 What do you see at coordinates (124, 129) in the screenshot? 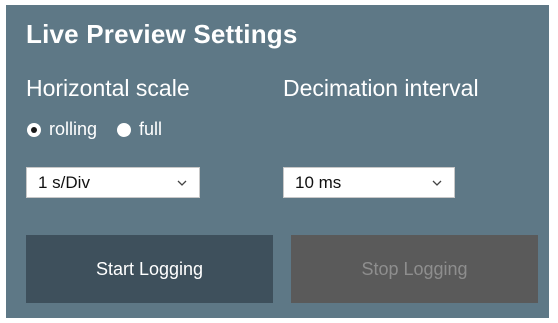
I see `radio-unchecked-icon` at bounding box center [124, 129].